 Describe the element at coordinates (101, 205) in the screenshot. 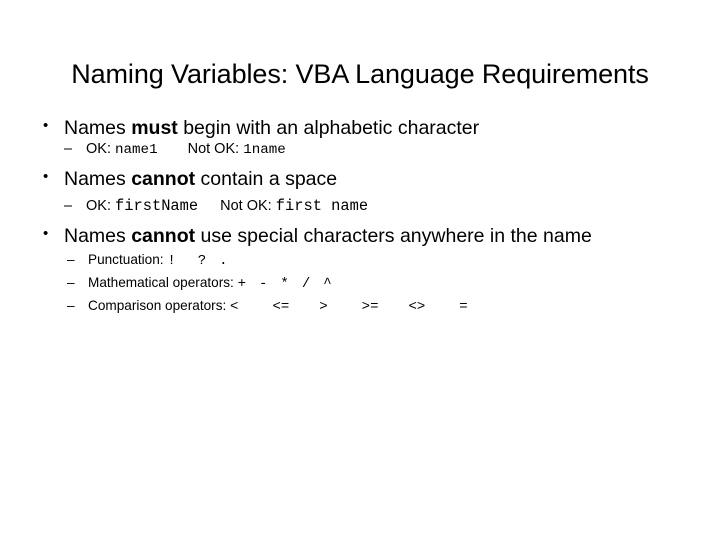

I see `ok-label-2: OK:` at that location.